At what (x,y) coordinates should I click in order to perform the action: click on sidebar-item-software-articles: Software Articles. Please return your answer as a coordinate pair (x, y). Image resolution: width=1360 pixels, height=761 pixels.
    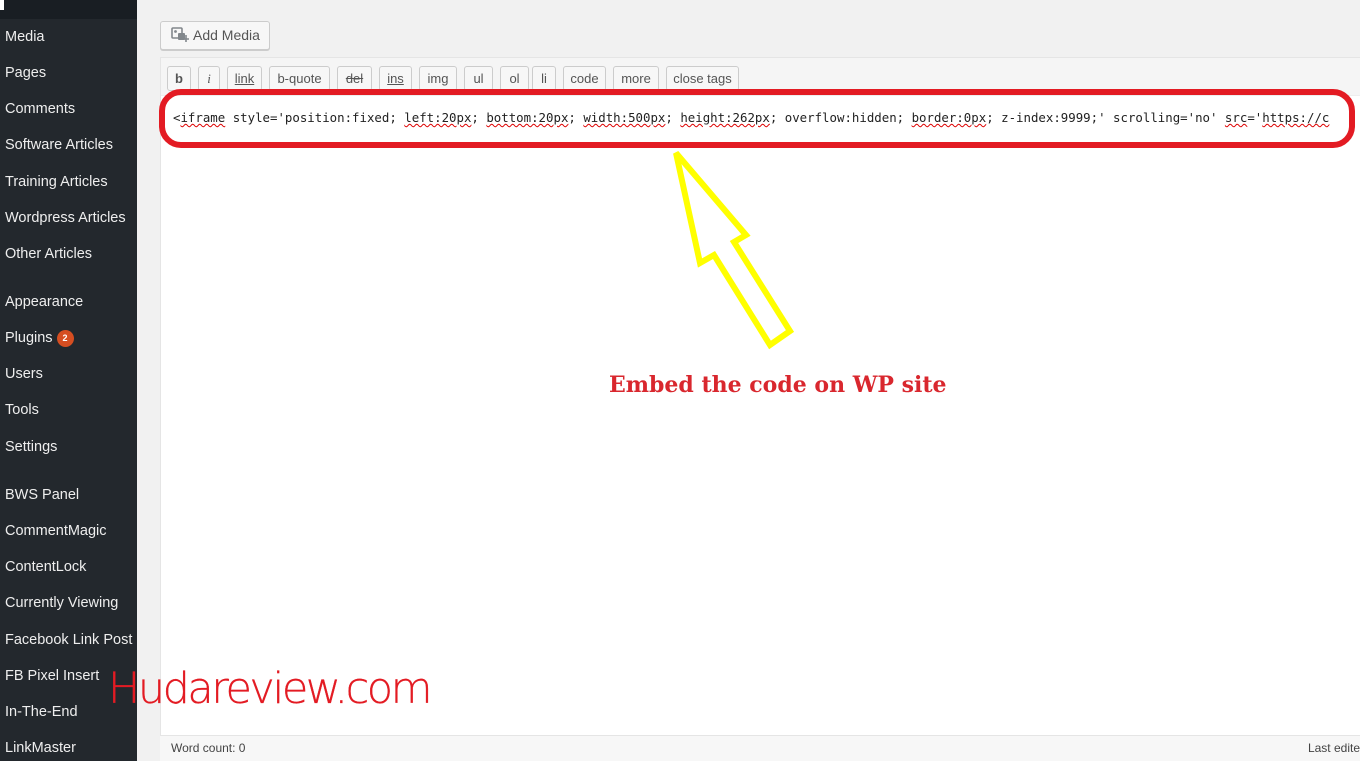
    Looking at the image, I should click on (59, 145).